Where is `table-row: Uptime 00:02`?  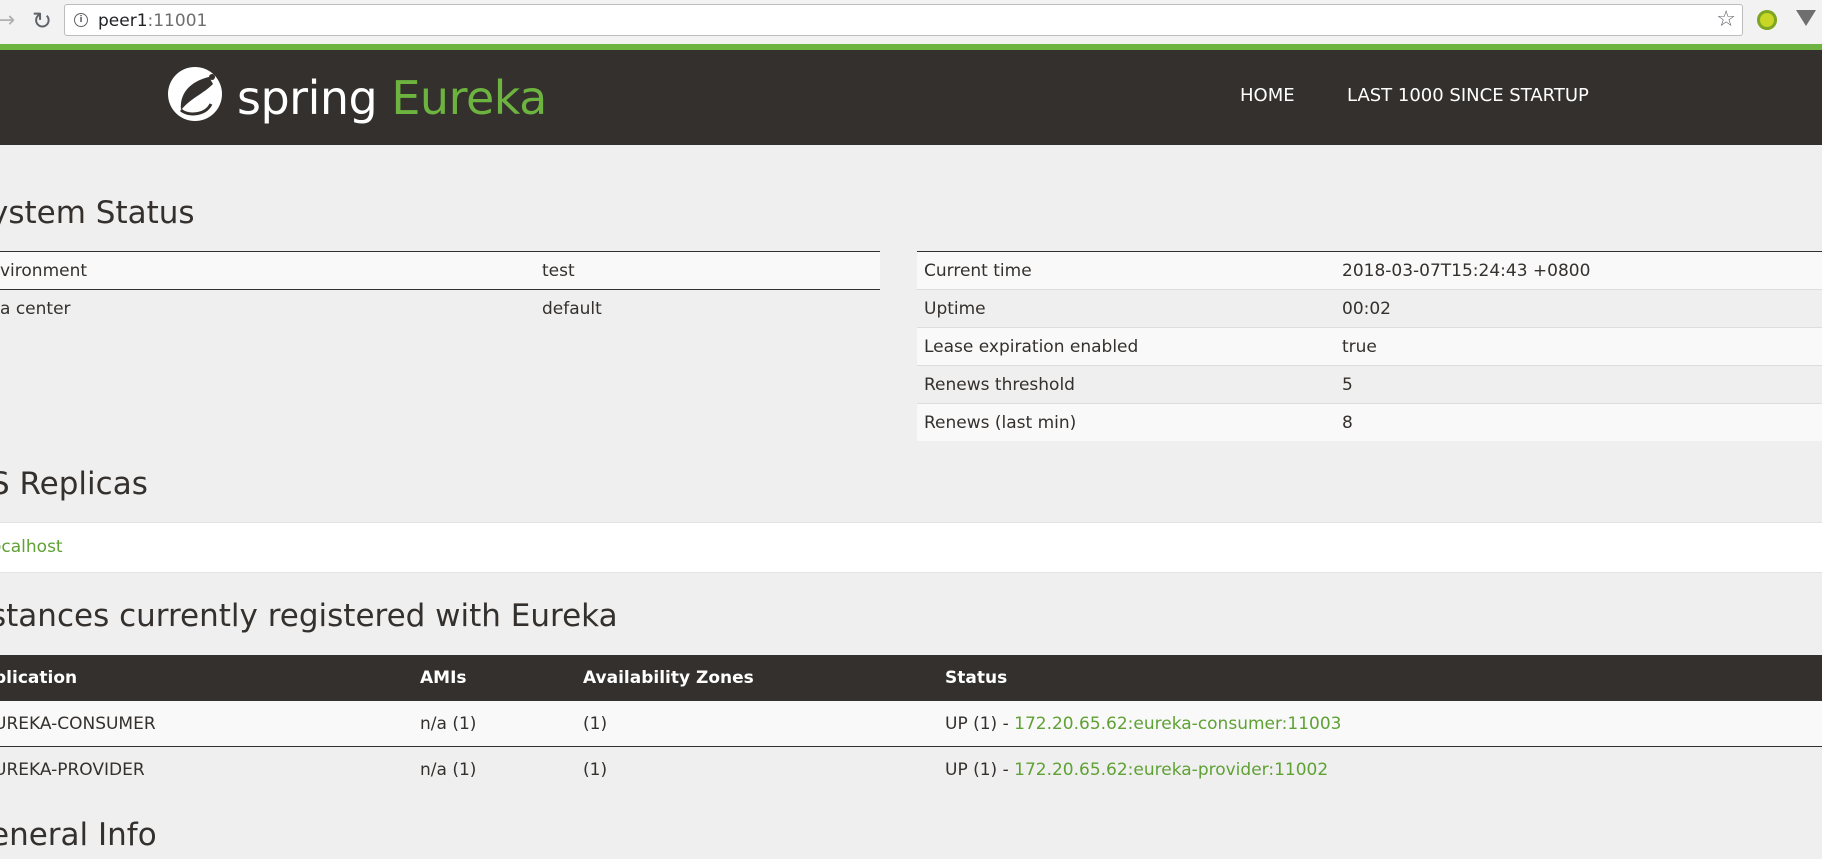
table-row: Uptime 00:02 is located at coordinates (1369, 308).